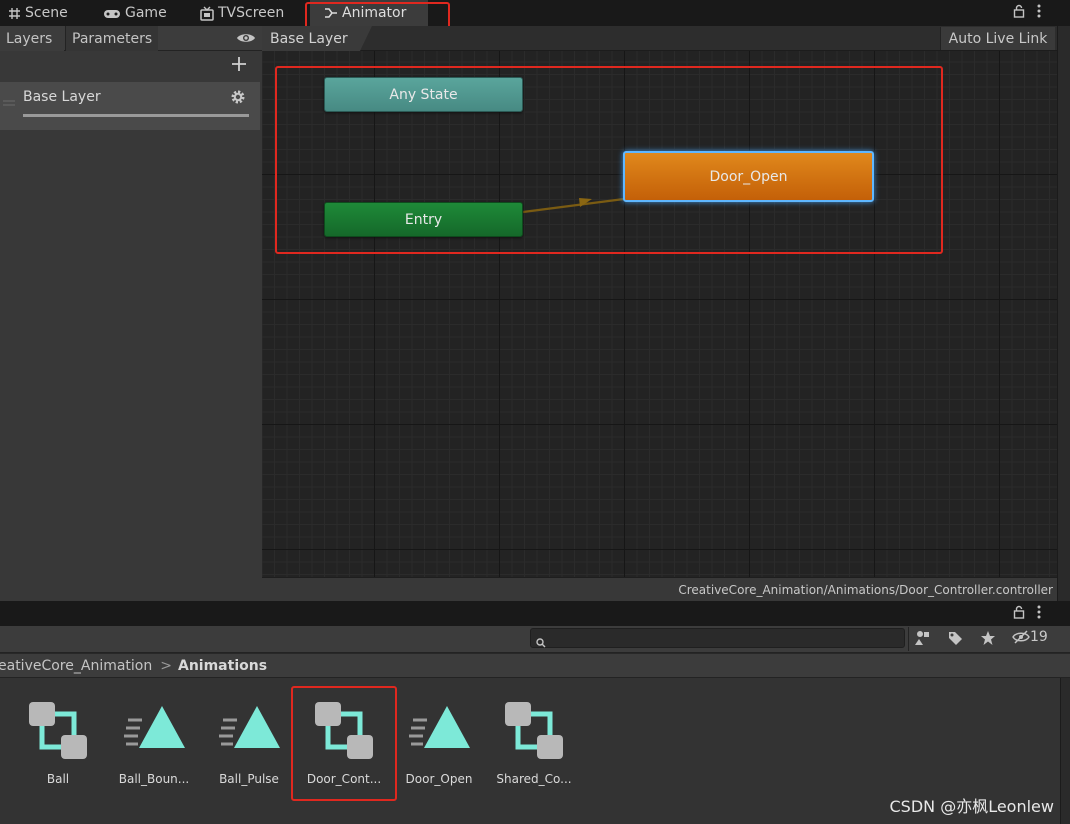 The image size is (1070, 824). Describe the element at coordinates (46, 13) in the screenshot. I see `tab-scene-label: Scene` at that location.